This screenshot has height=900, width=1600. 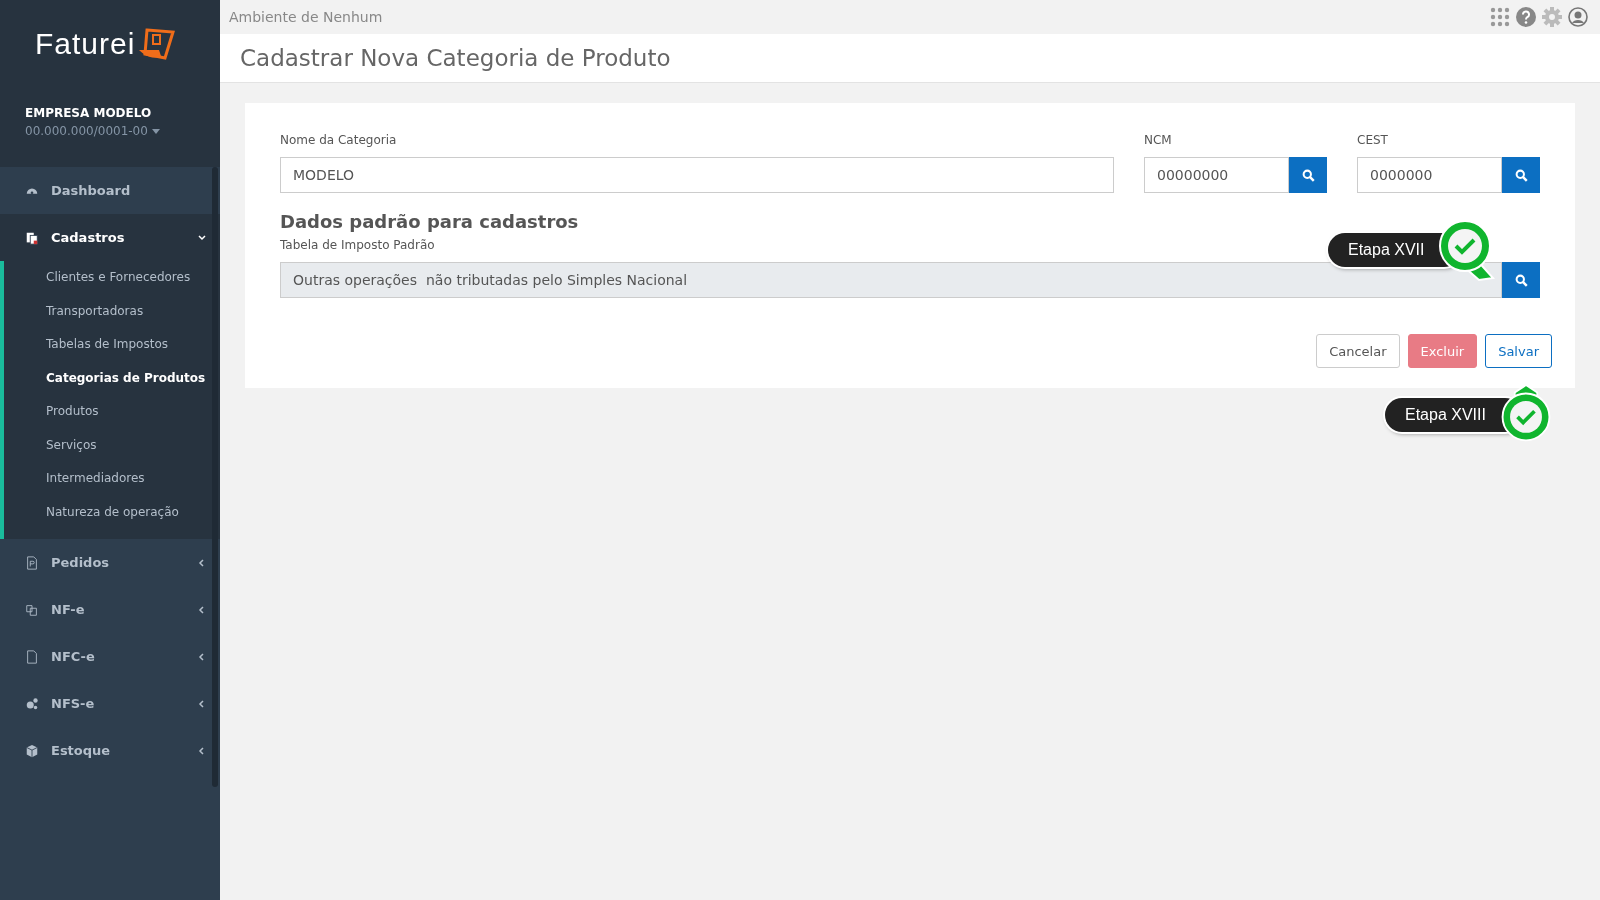 What do you see at coordinates (306, 17) in the screenshot?
I see `environment-label: Ambiente de Nenhum` at bounding box center [306, 17].